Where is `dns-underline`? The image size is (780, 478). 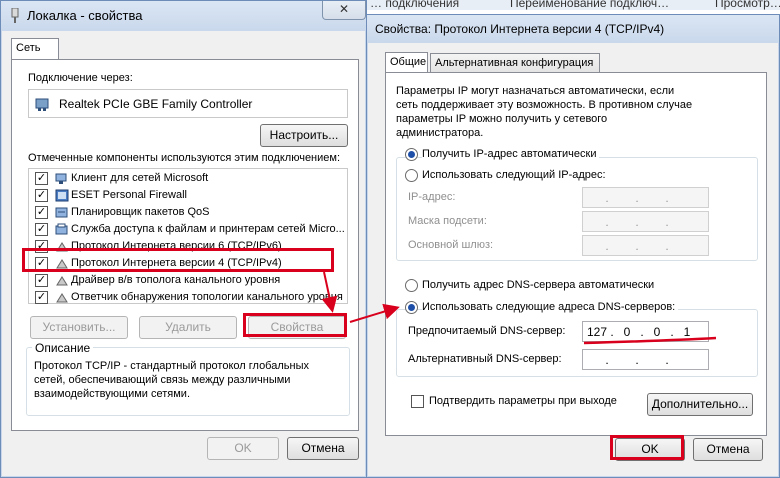
dns-underline is located at coordinates (650, 340).